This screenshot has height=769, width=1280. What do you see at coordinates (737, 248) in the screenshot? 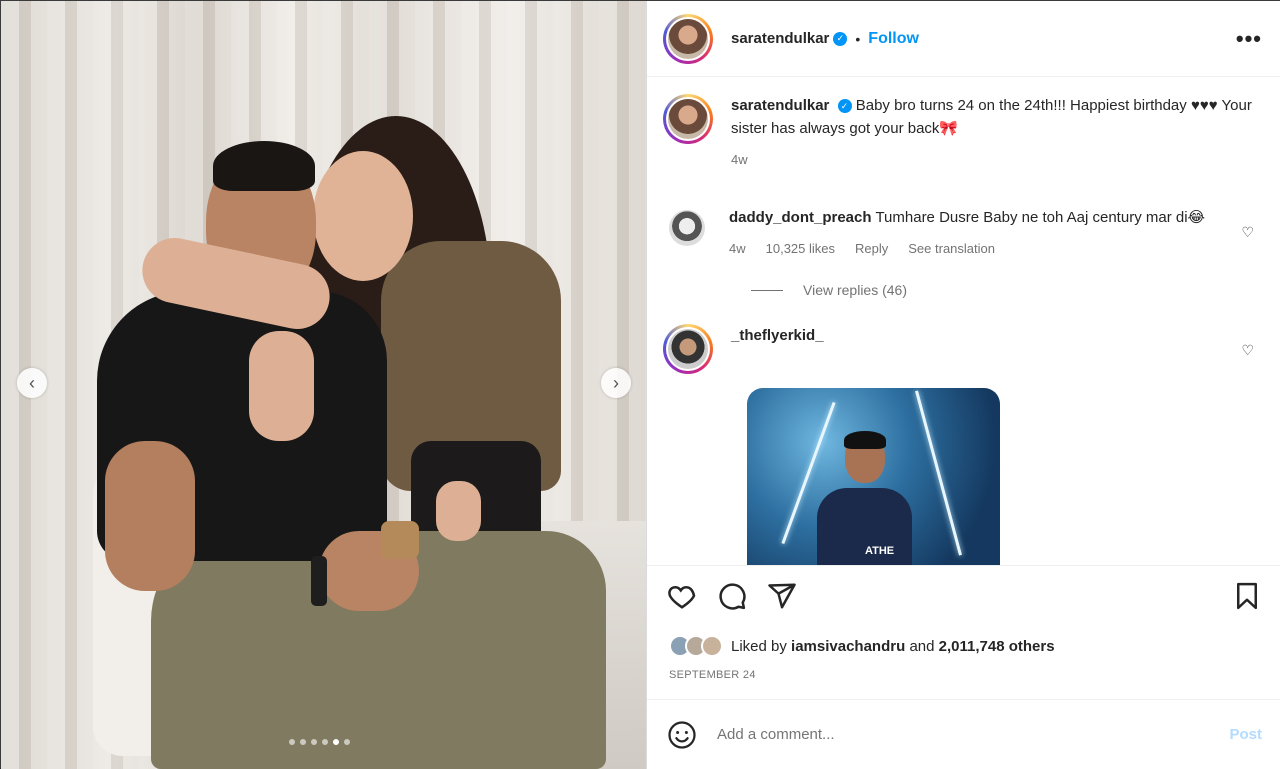
I see `comment-time: 4w` at bounding box center [737, 248].